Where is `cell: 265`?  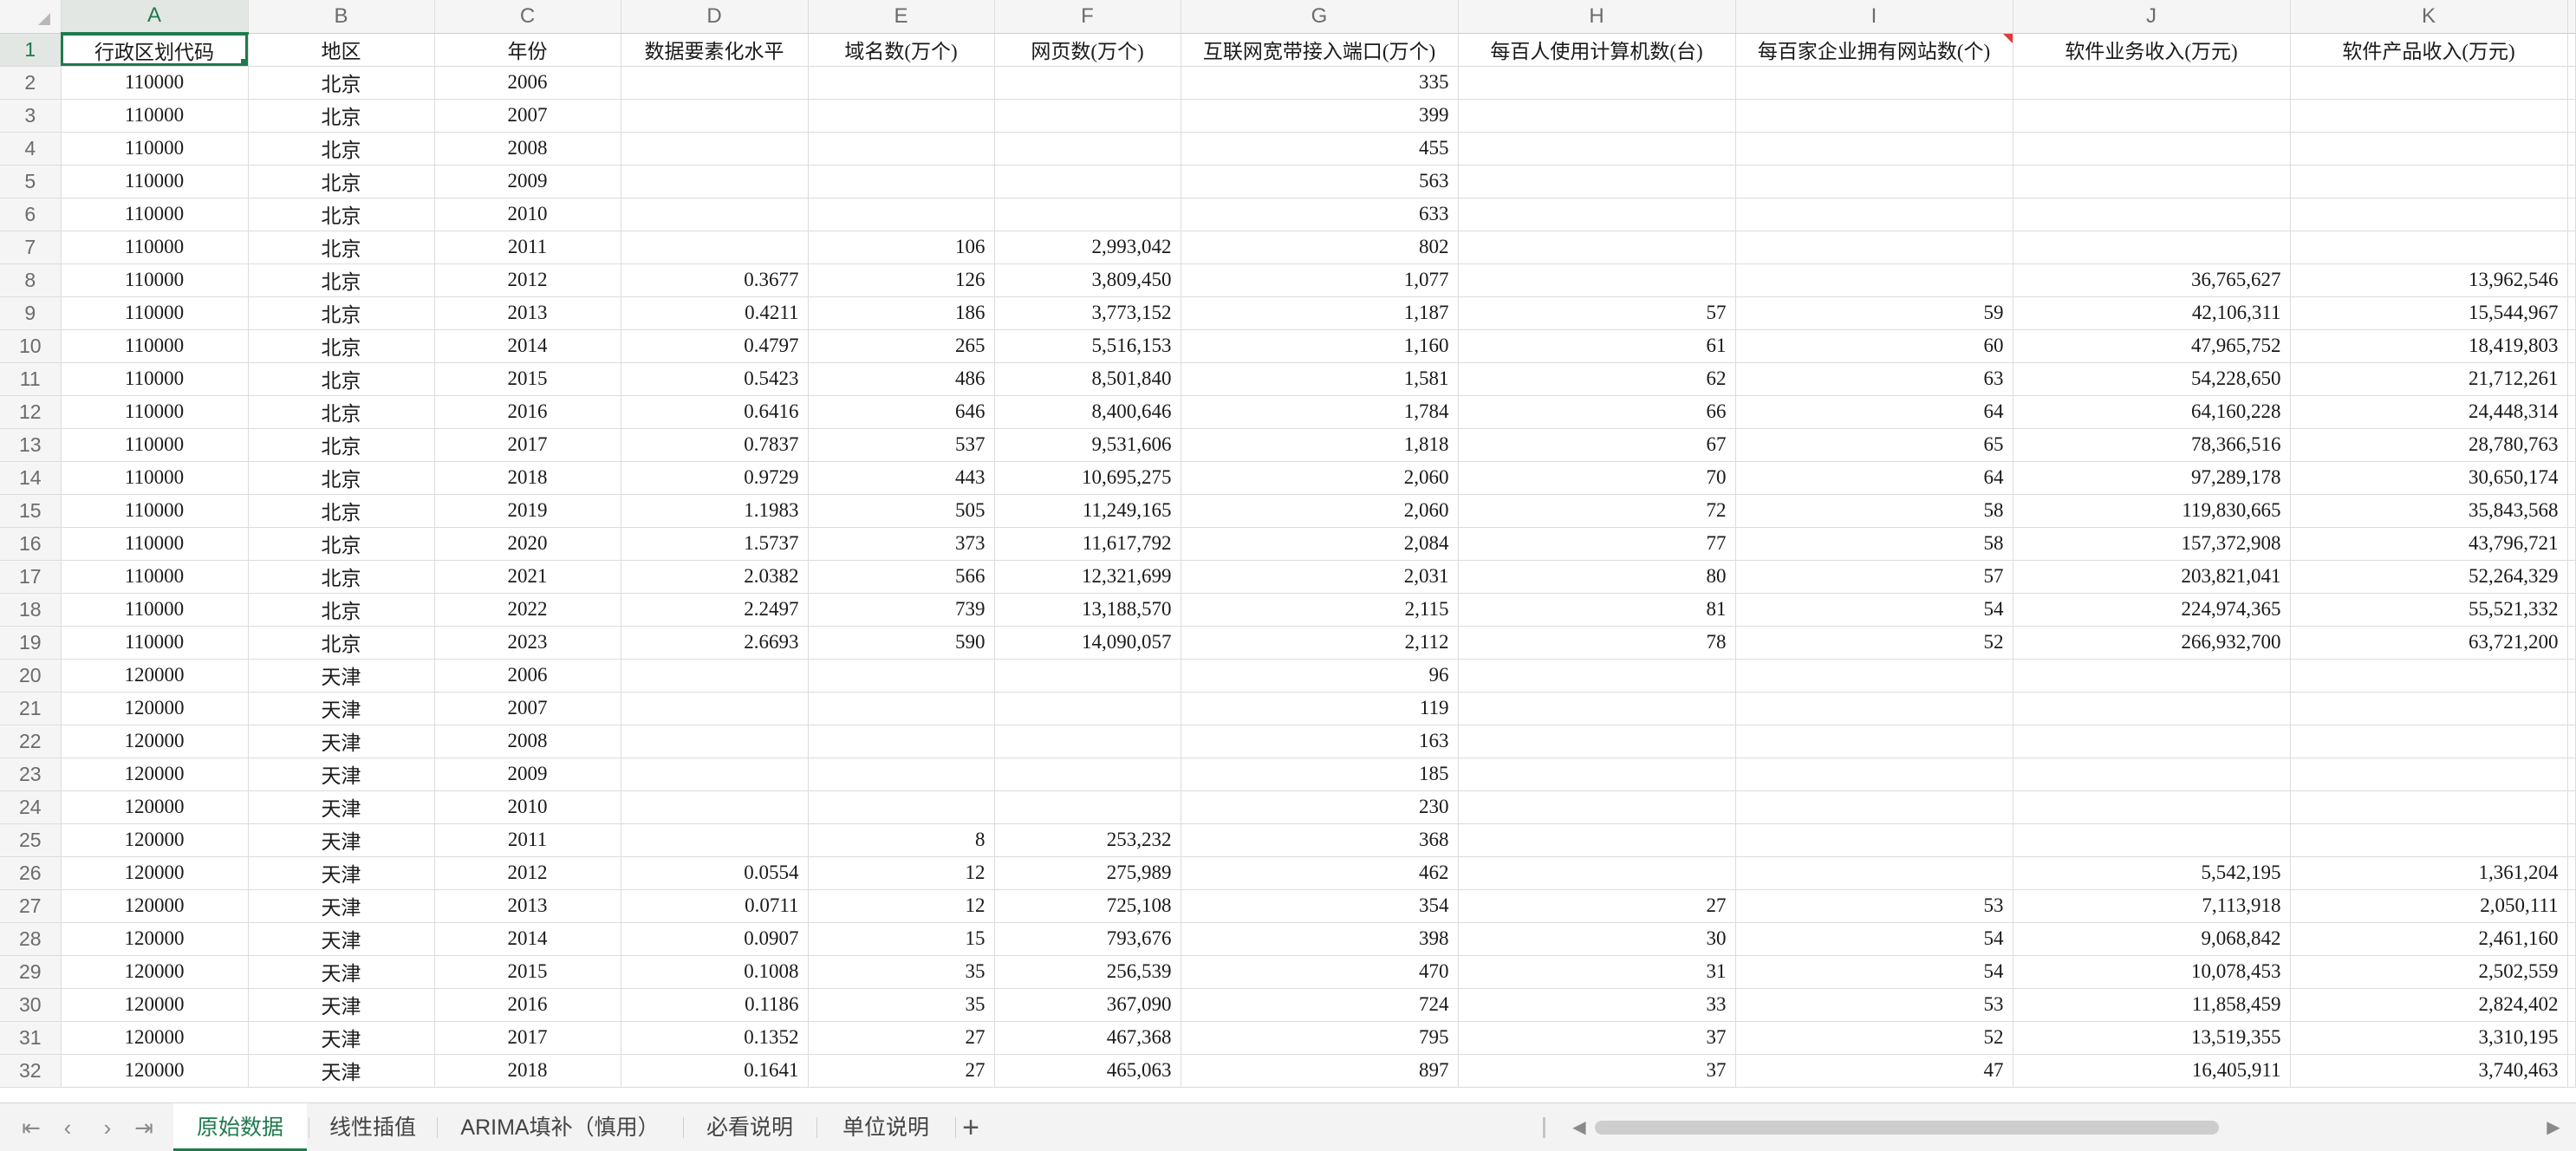
cell: 265 is located at coordinates (901, 346).